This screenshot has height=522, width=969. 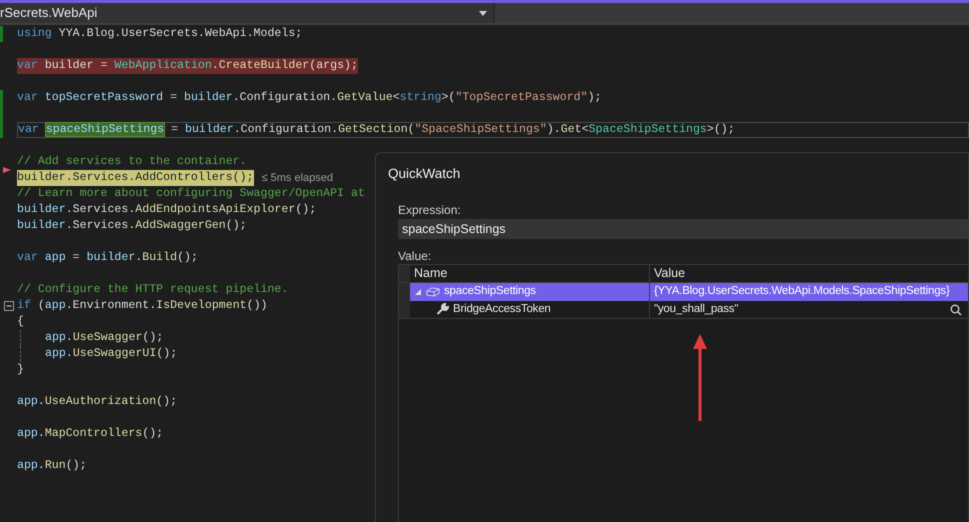 I want to click on code-line: app.Run();, so click(x=52, y=466).